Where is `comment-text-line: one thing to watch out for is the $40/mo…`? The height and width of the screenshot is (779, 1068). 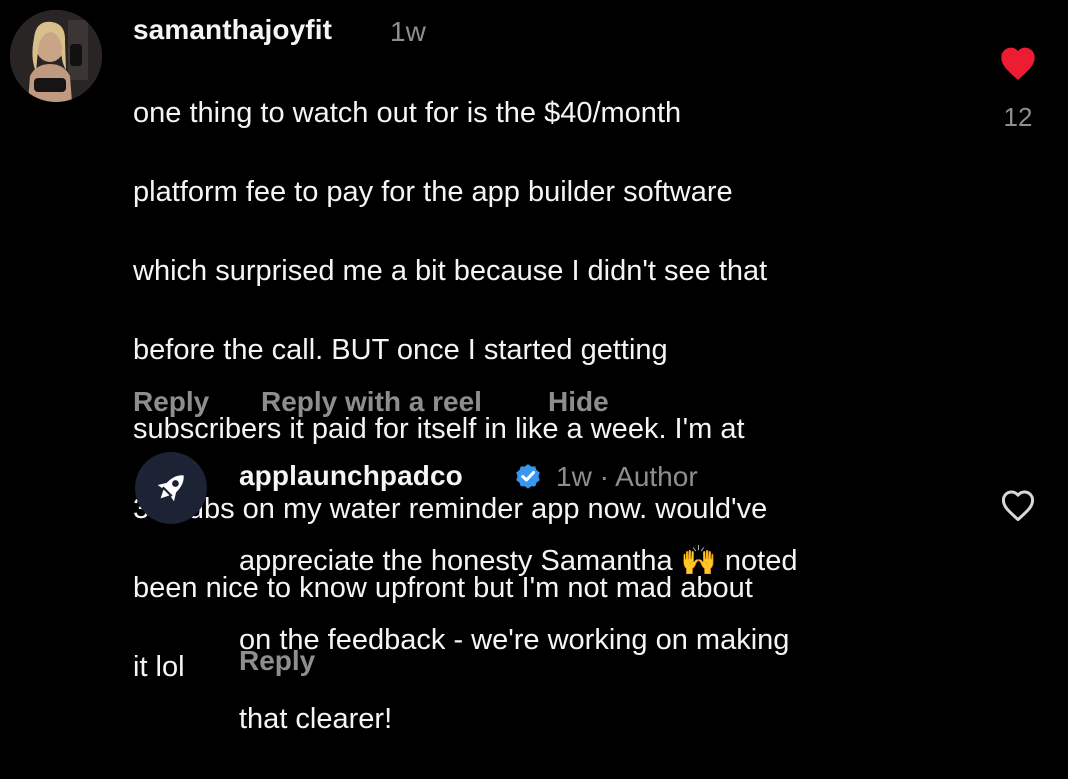
comment-text-line: one thing to watch out for is the $40/mo… is located at coordinates (407, 112).